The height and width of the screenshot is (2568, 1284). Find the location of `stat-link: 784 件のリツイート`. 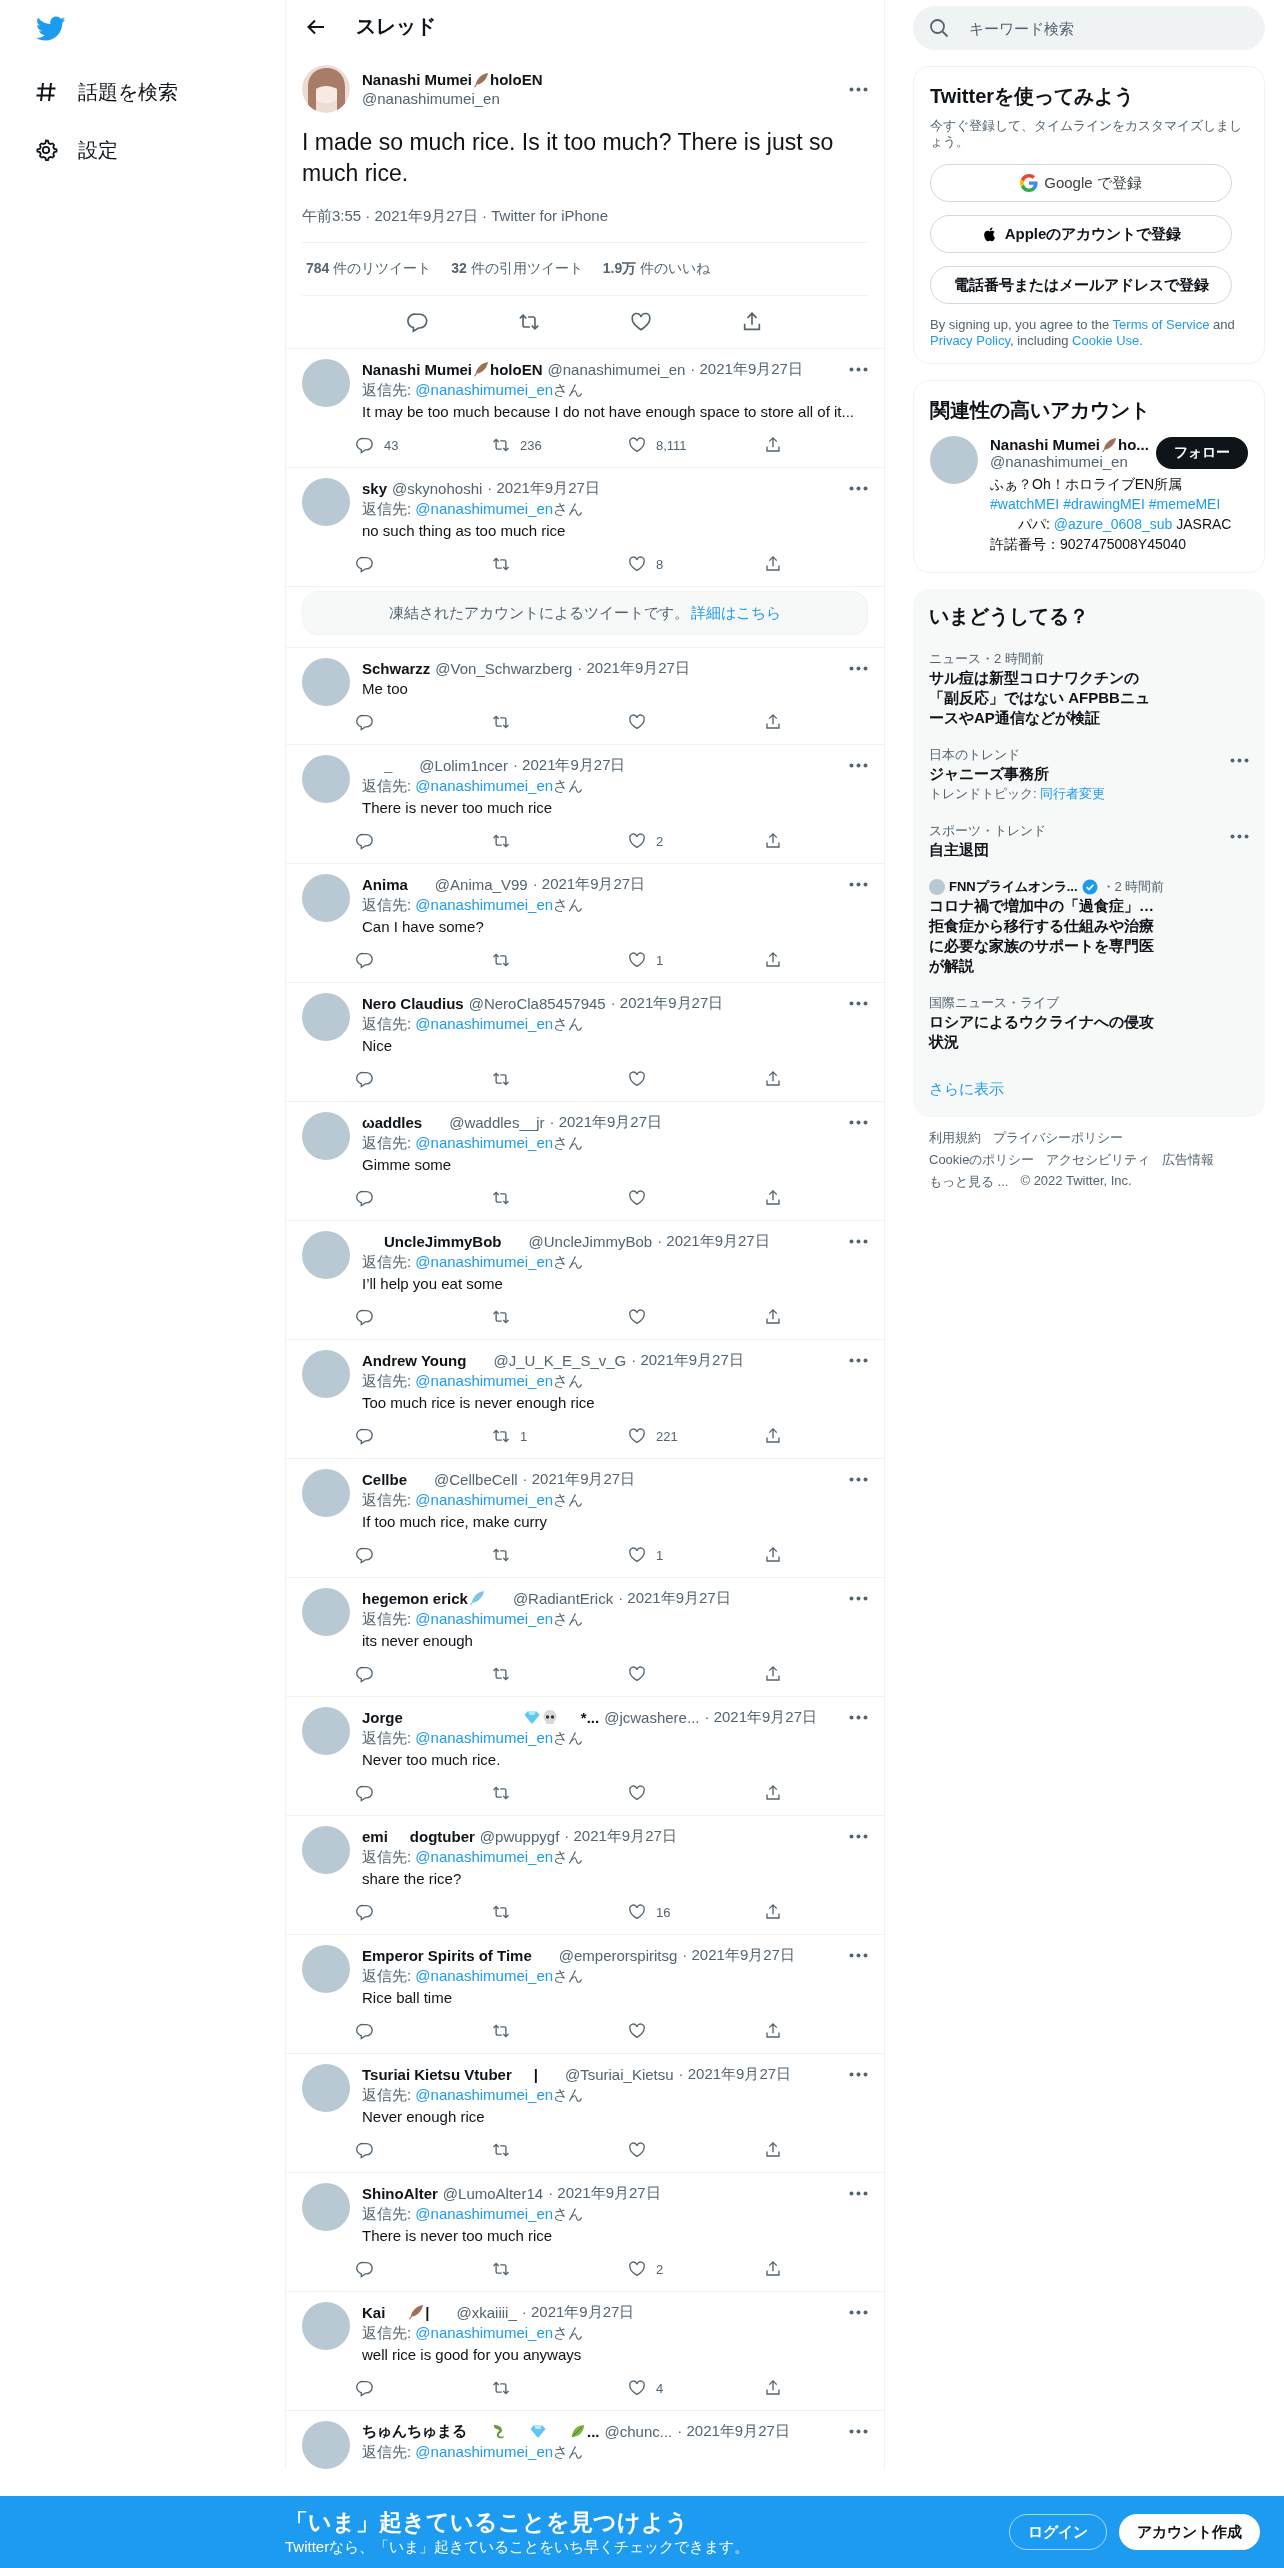

stat-link: 784 件のリツイート is located at coordinates (369, 269).